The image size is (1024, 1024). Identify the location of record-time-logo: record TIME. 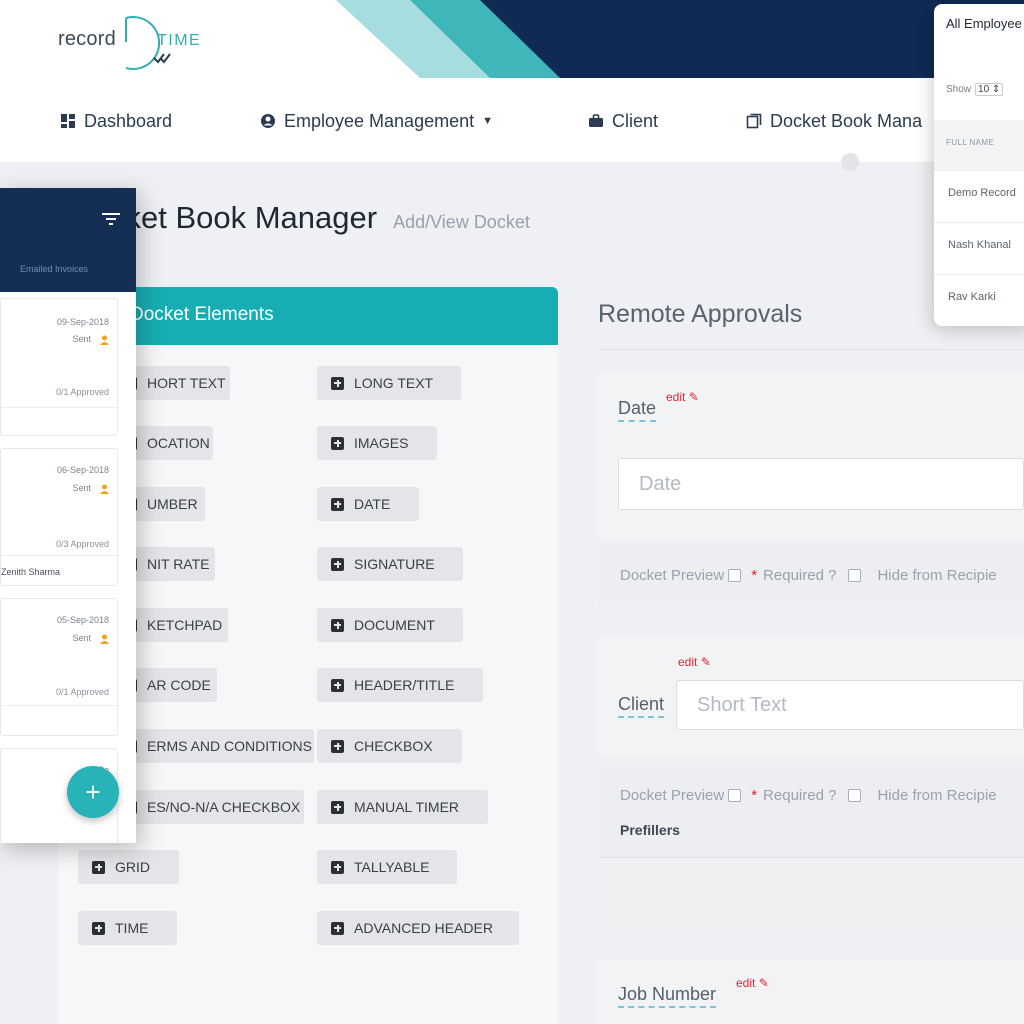
(133, 42).